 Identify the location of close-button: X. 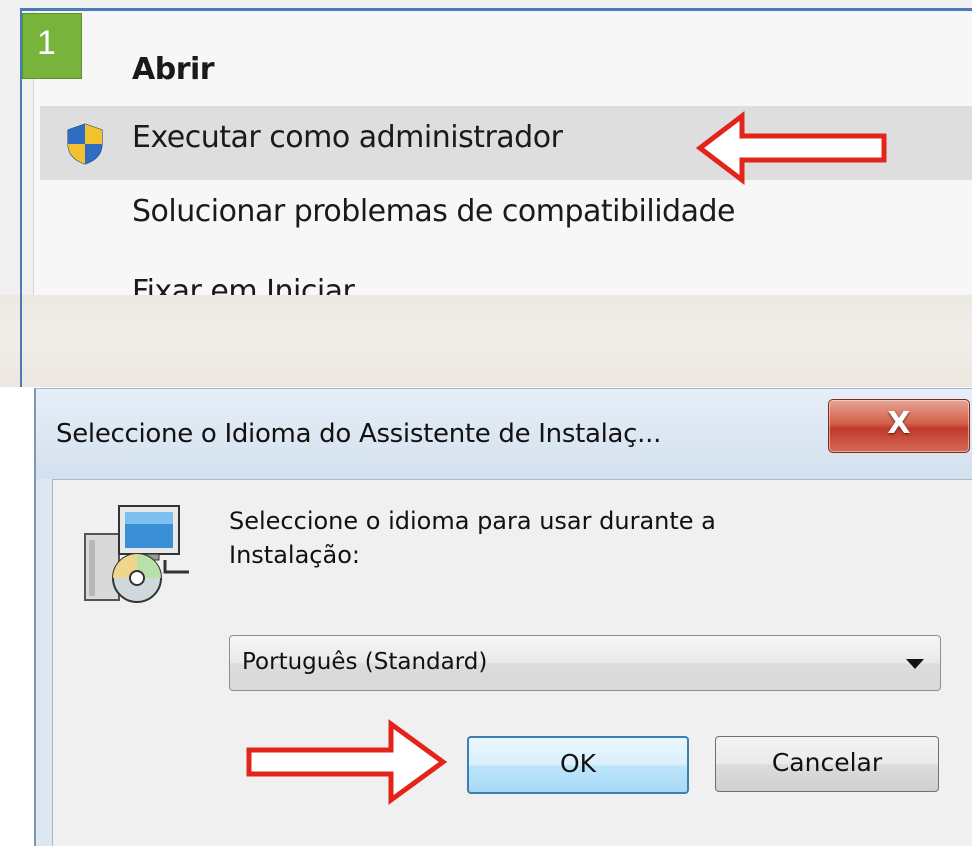
(899, 426).